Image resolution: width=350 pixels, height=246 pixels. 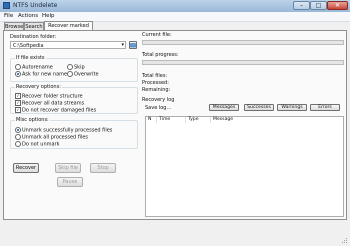 What do you see at coordinates (28, 16) in the screenshot?
I see `menu-actions: Actions` at bounding box center [28, 16].